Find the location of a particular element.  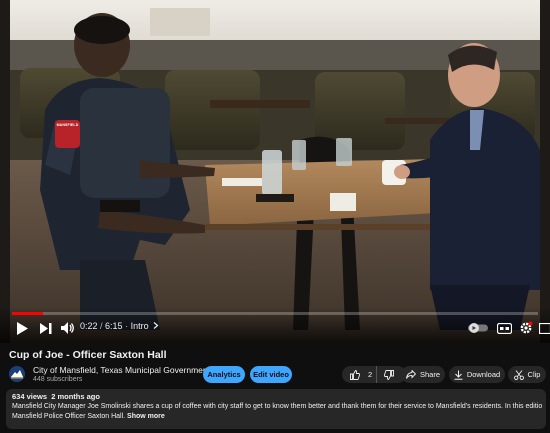

next-icon is located at coordinates (46, 328).